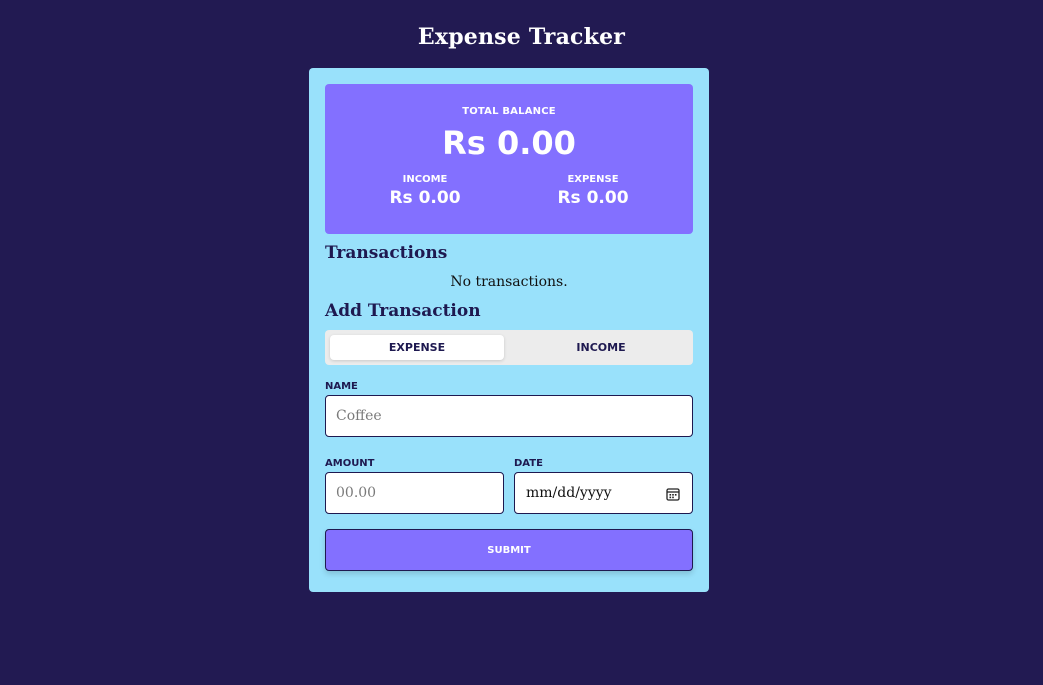  What do you see at coordinates (509, 550) in the screenshot?
I see `submit-button: SUBMIT` at bounding box center [509, 550].